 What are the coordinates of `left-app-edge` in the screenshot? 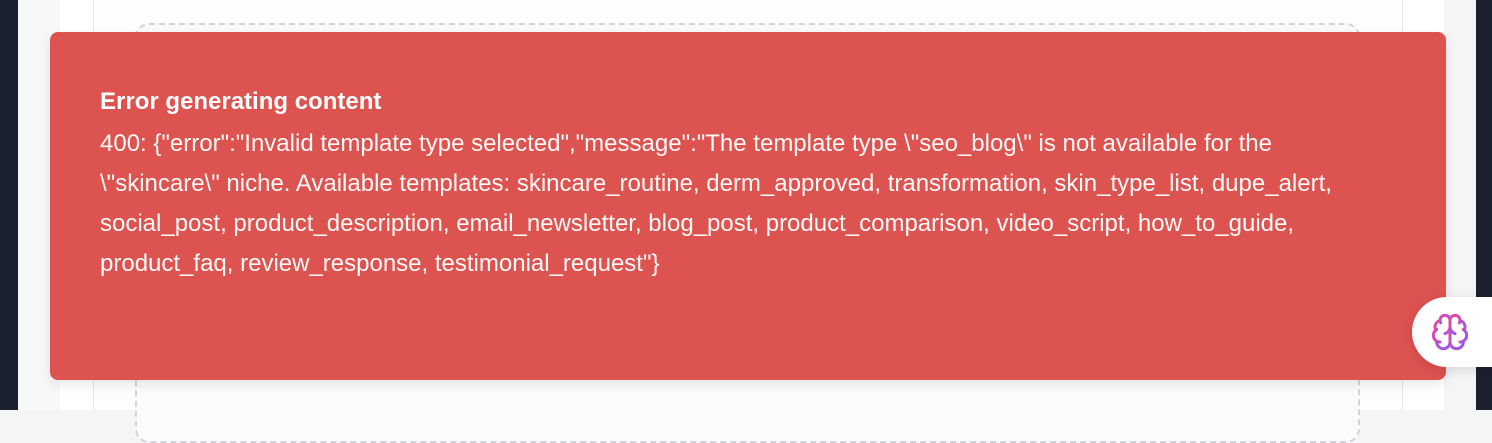 It's located at (9, 205).